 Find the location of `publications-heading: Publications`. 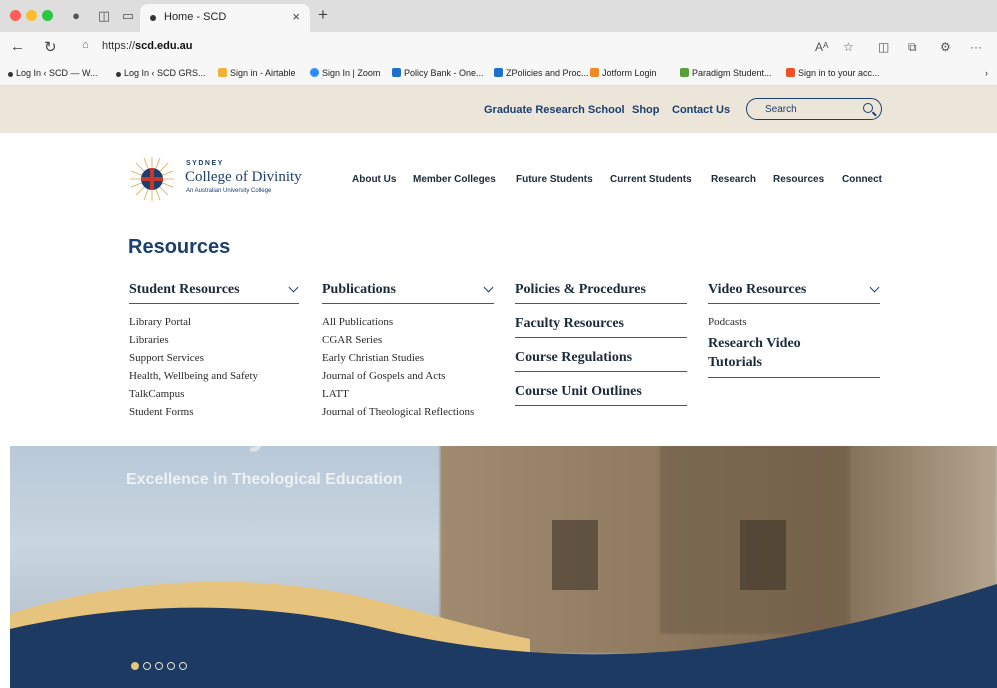

publications-heading: Publications is located at coordinates (408, 293).